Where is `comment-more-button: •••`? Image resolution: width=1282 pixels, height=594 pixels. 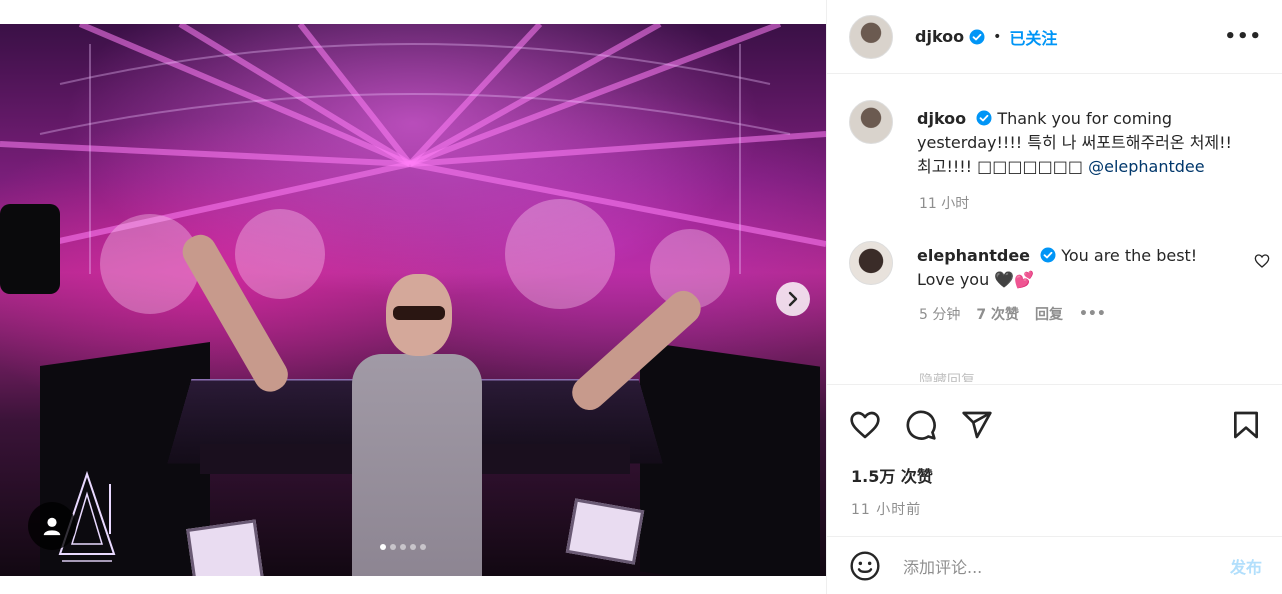 comment-more-button: ••• is located at coordinates (1092, 314).